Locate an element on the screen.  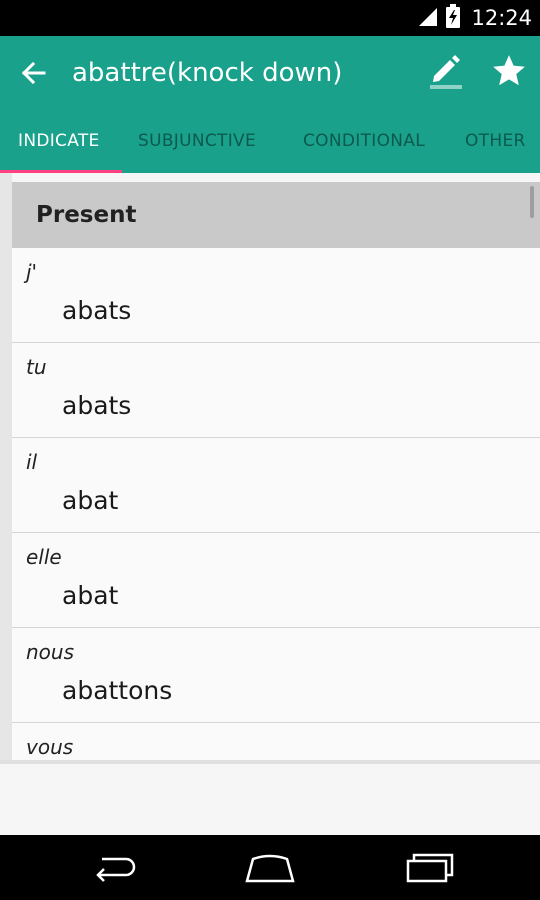
nav-recents-icon is located at coordinates (430, 868).